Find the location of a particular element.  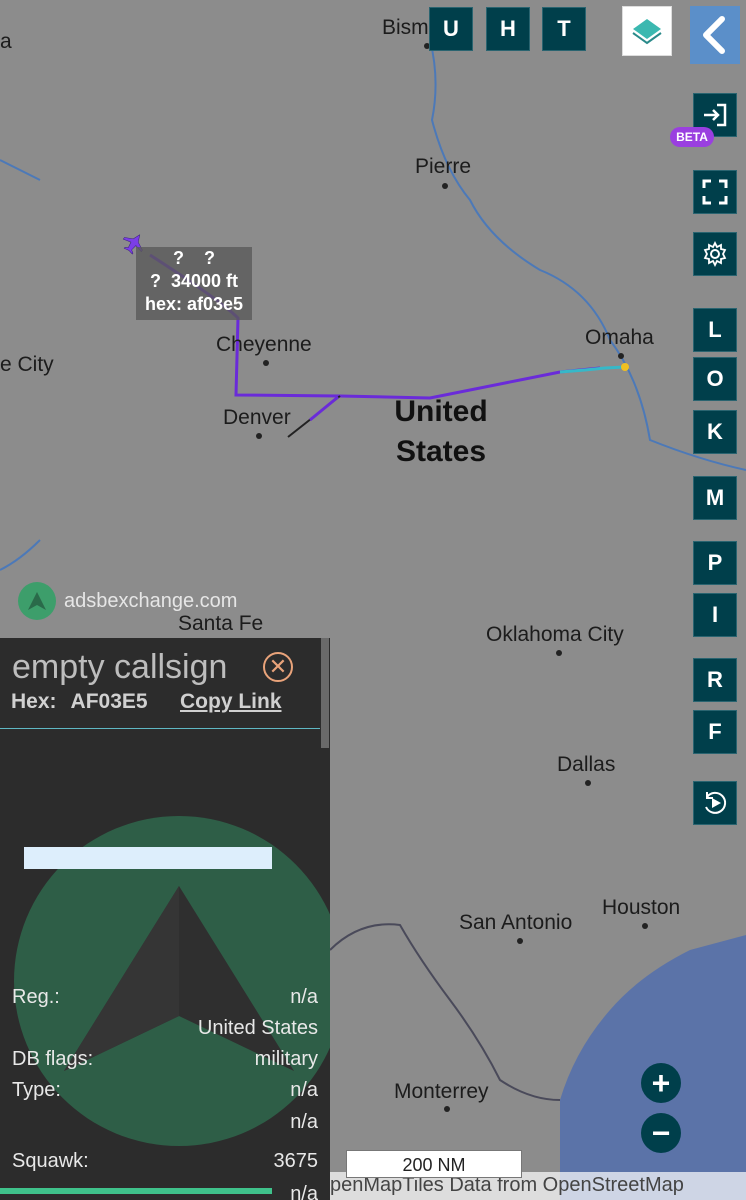

city-label-cheyenne: Cheyenne is located at coordinates (264, 344).